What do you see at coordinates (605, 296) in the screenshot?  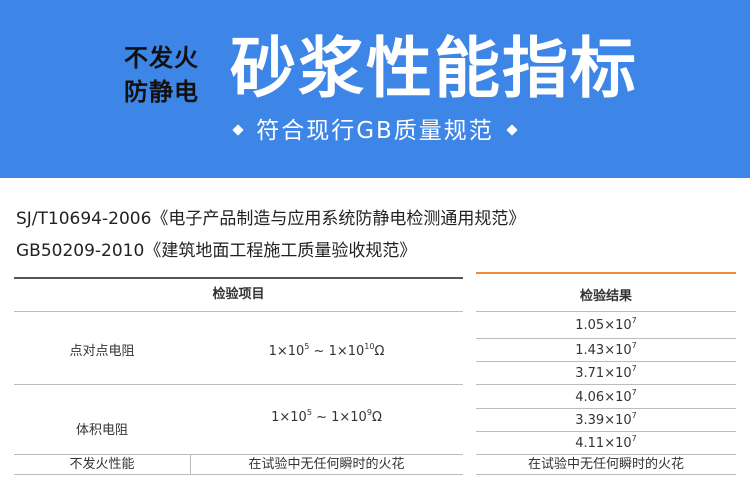 I see `table-header-test-results: 检验结果` at bounding box center [605, 296].